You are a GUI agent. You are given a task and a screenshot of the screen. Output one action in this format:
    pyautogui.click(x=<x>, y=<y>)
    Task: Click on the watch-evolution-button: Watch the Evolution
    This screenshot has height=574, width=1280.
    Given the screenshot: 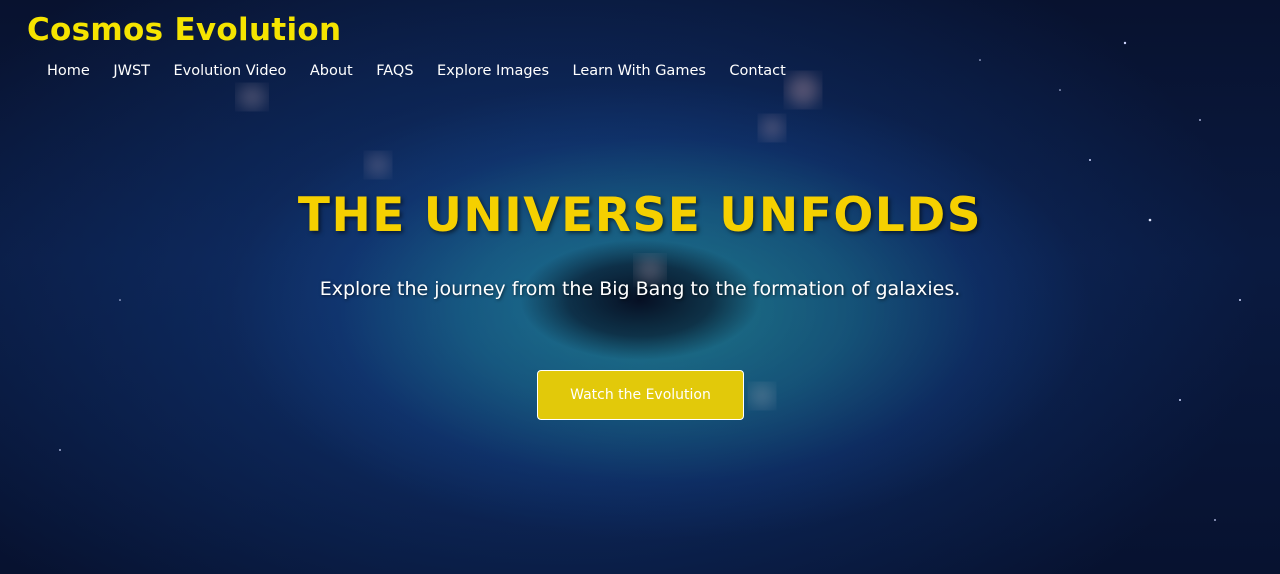 What is the action you would take?
    pyautogui.click(x=640, y=395)
    